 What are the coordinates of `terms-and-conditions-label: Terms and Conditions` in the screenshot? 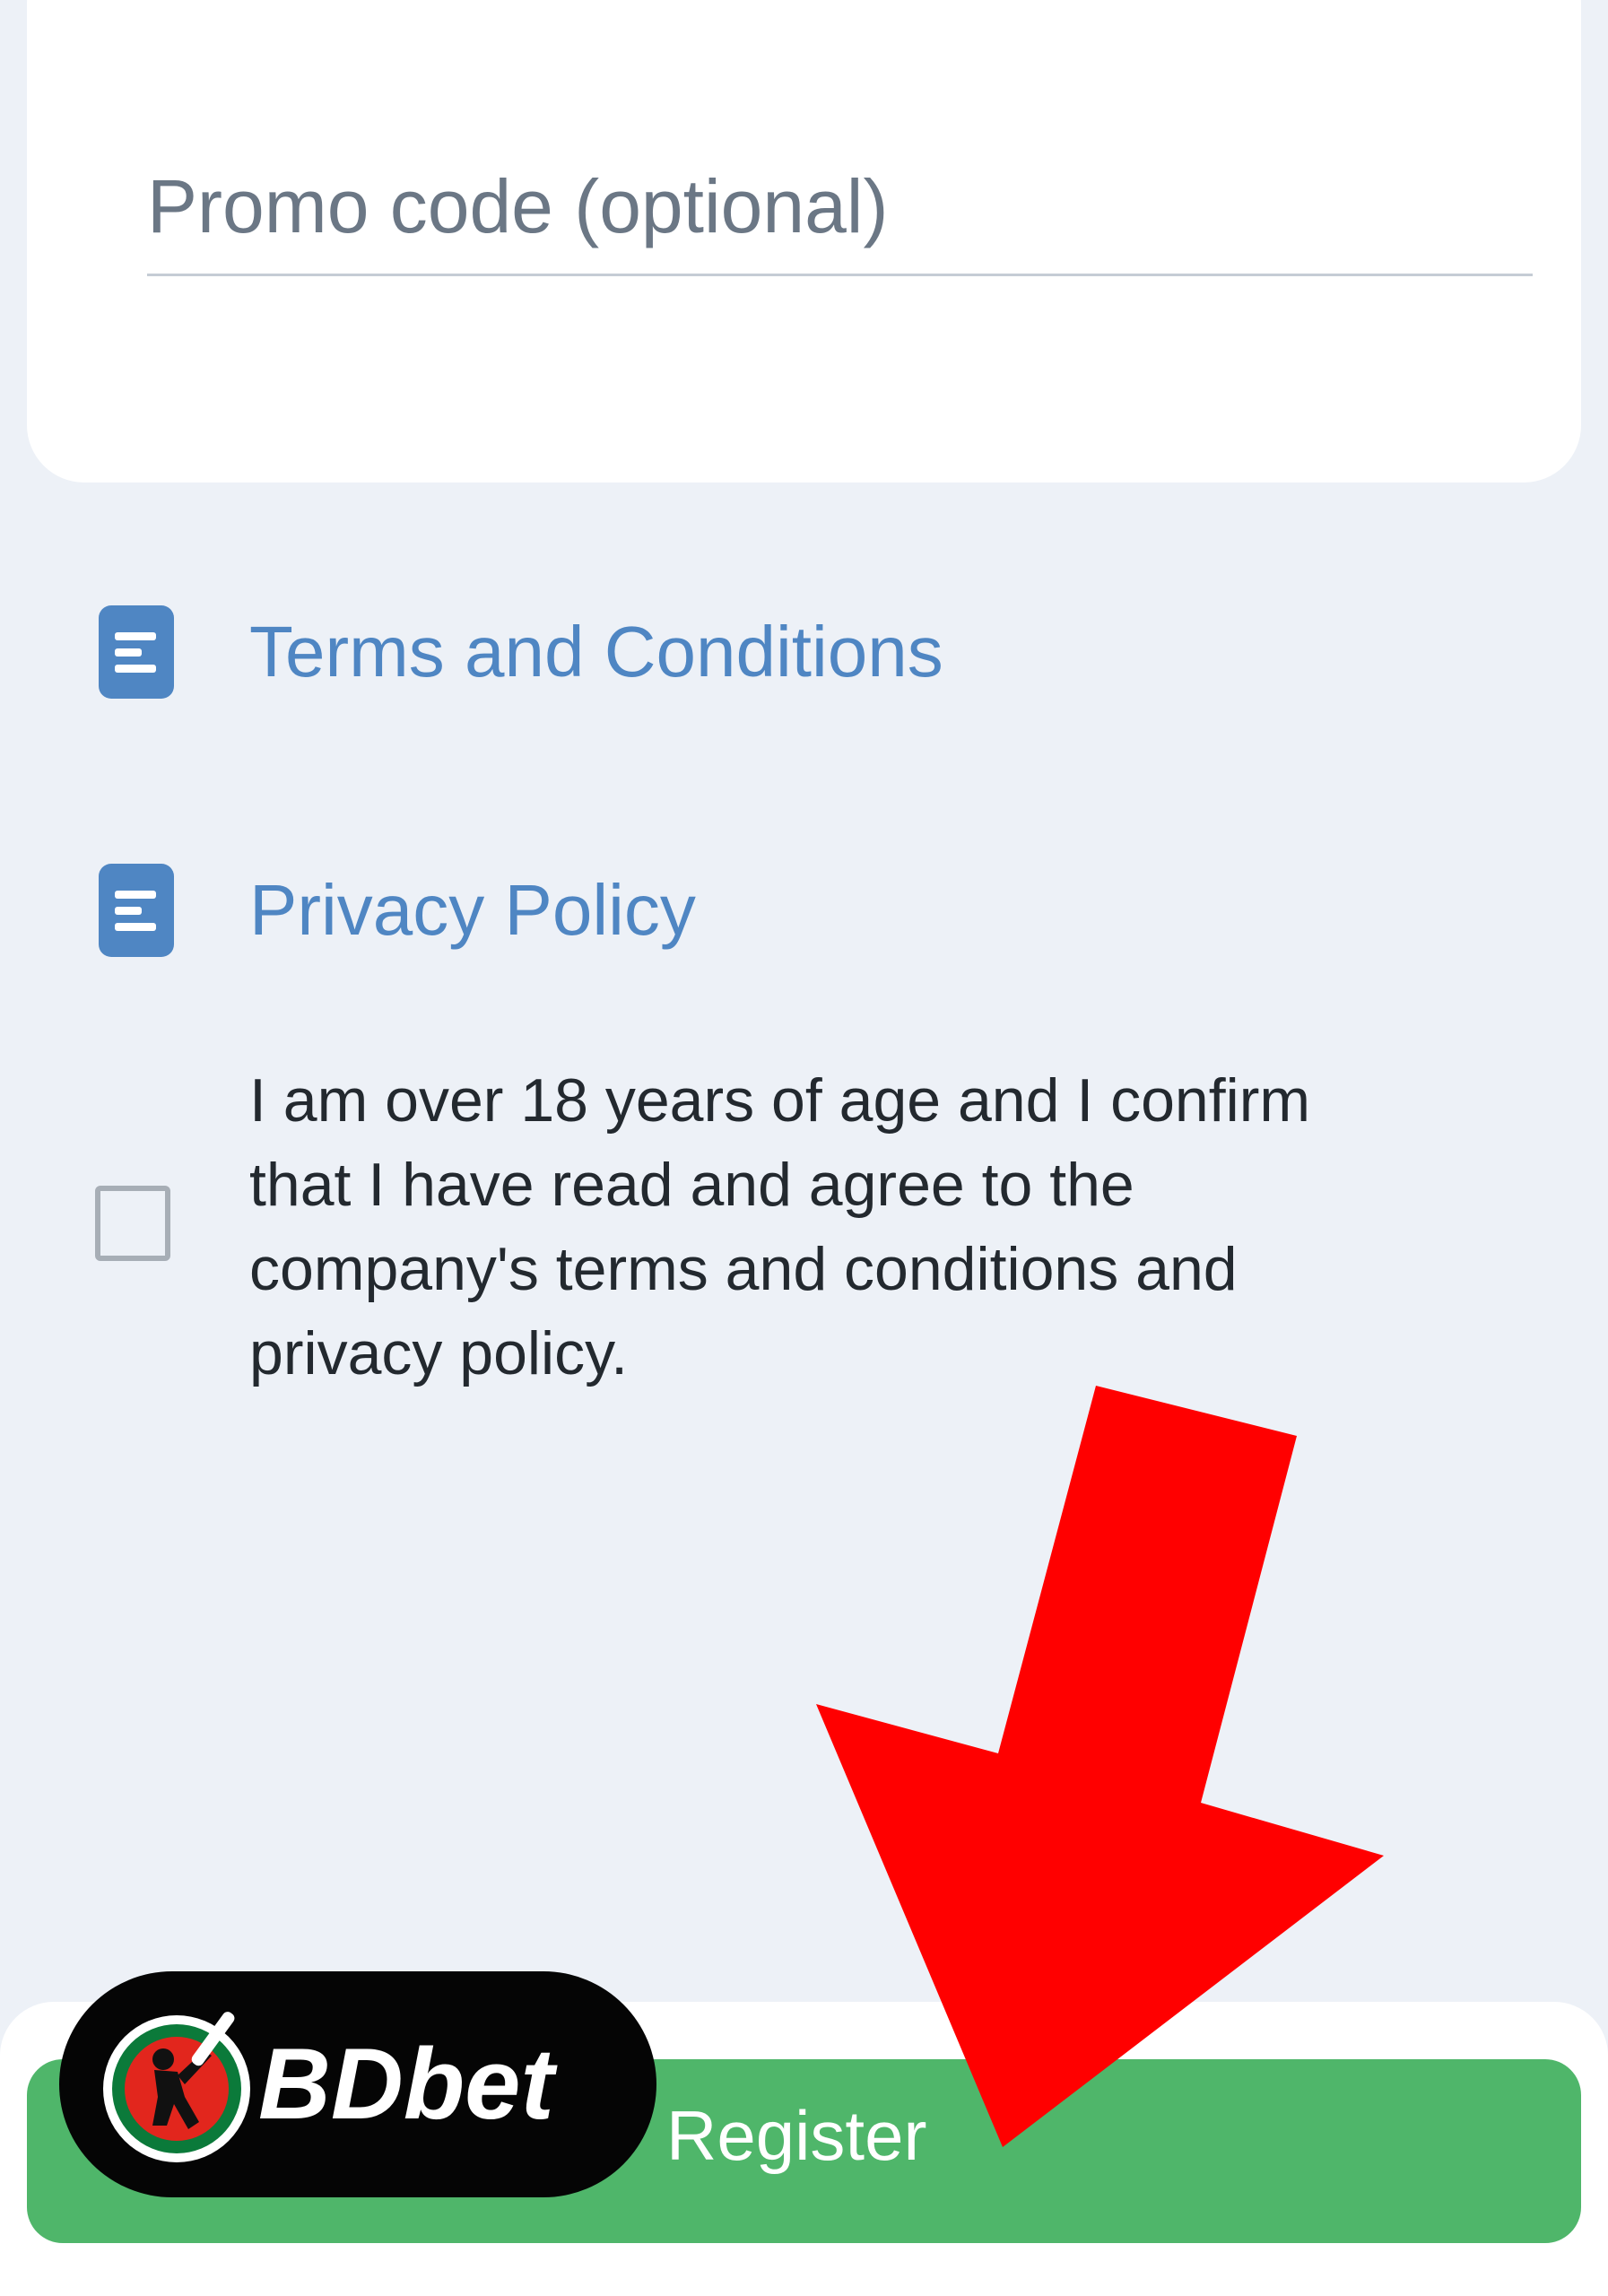 It's located at (596, 651).